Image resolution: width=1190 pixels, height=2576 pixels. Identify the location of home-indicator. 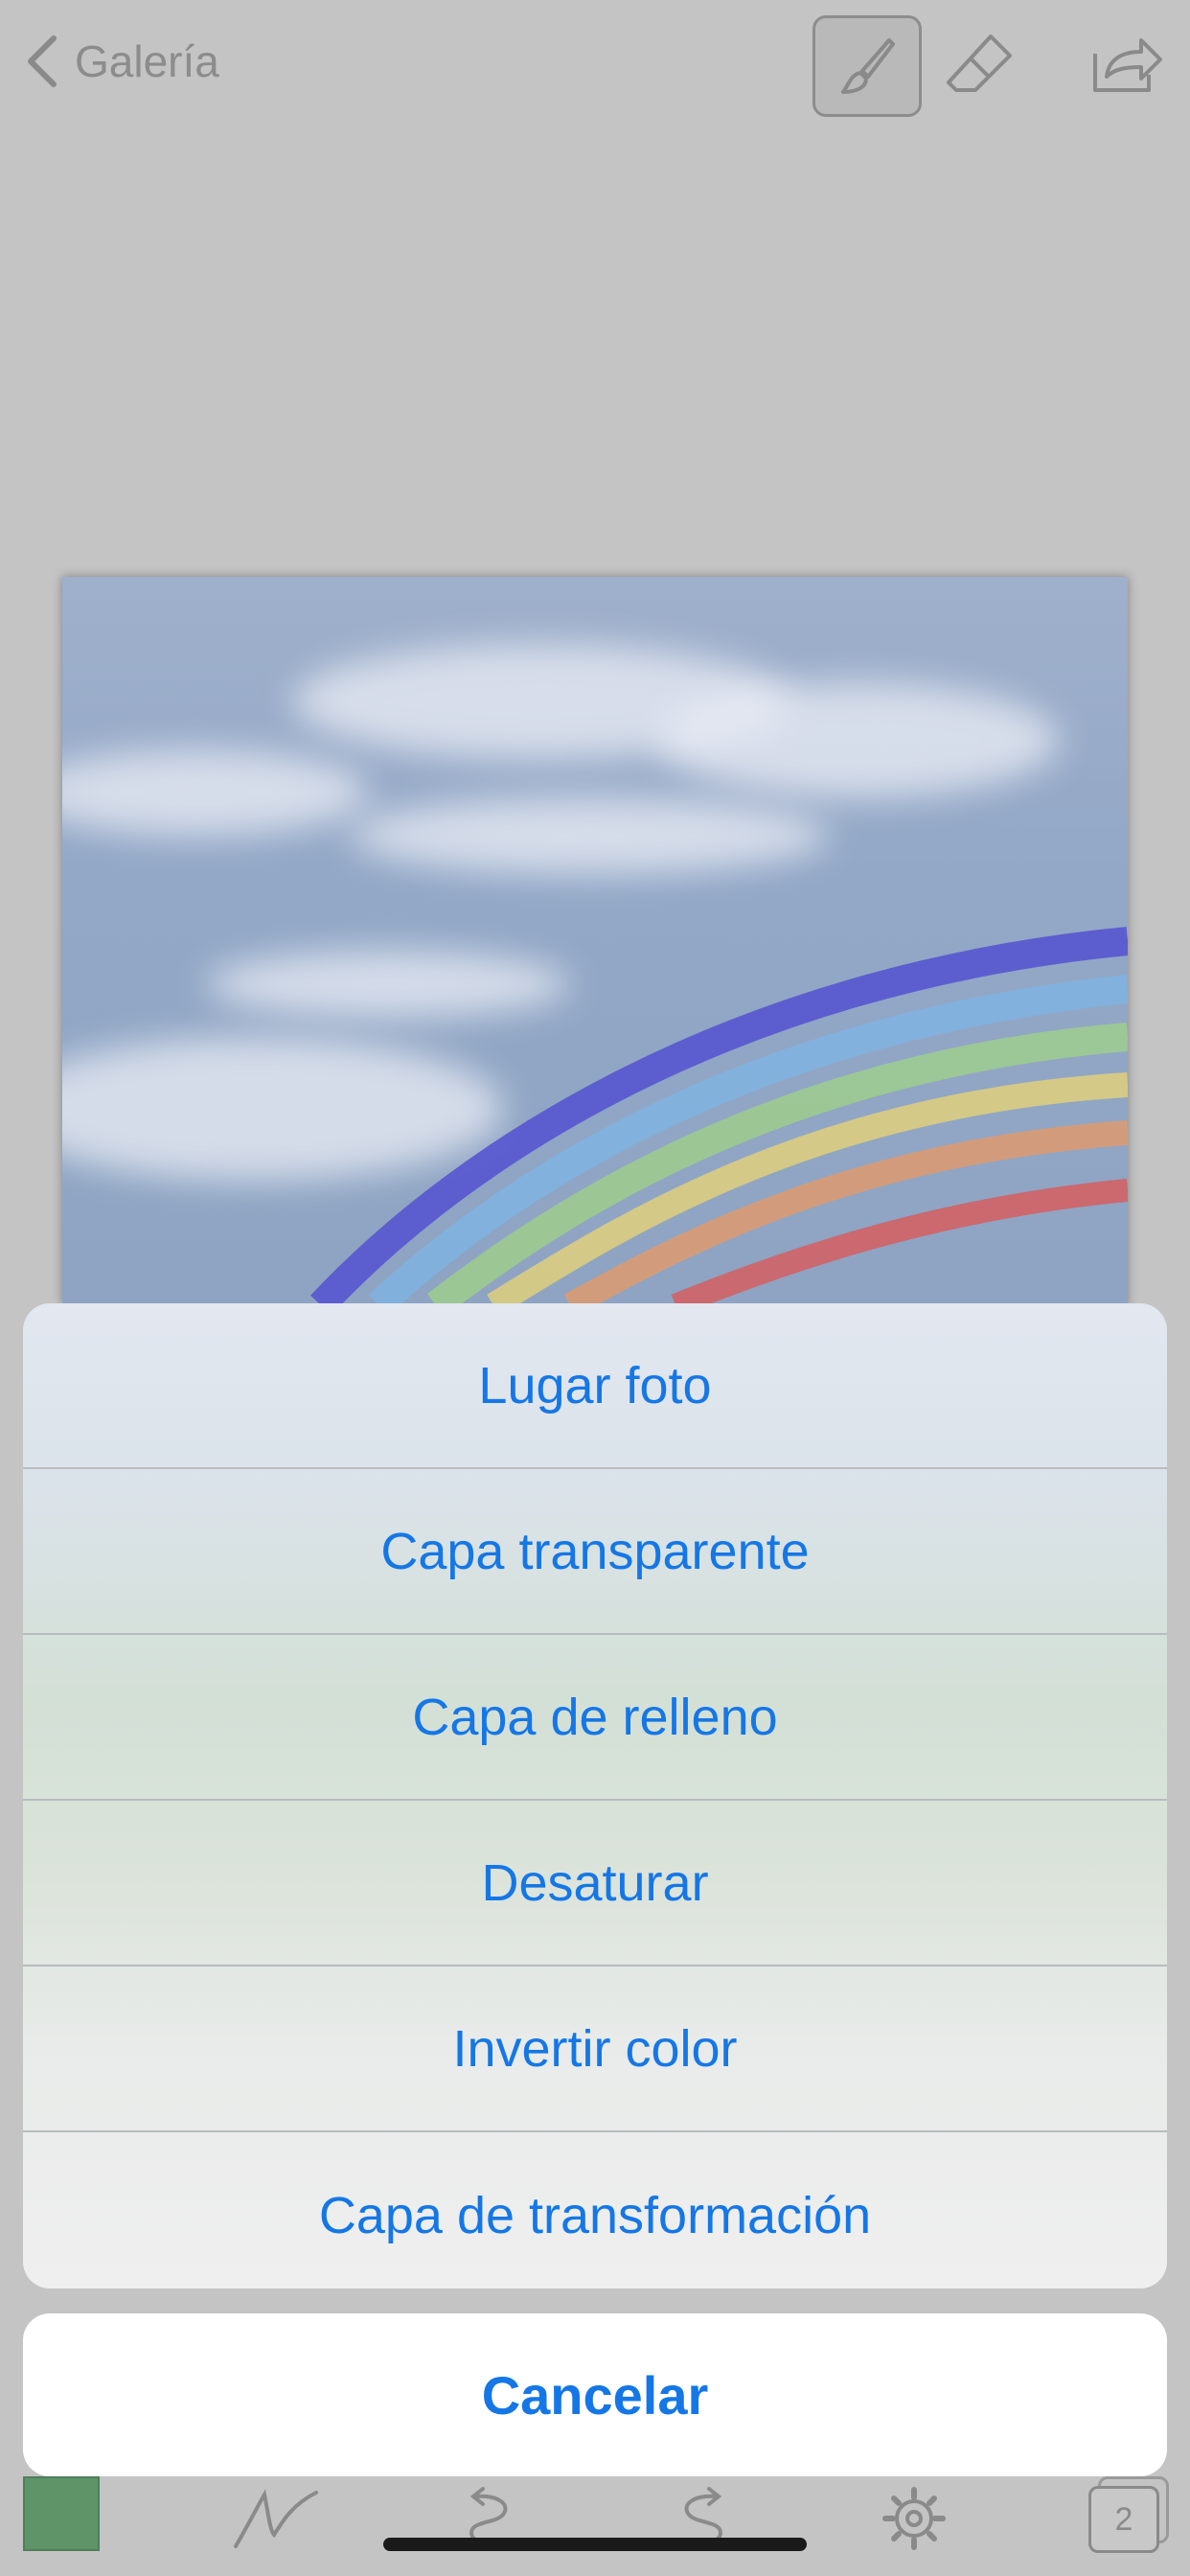
(595, 2544).